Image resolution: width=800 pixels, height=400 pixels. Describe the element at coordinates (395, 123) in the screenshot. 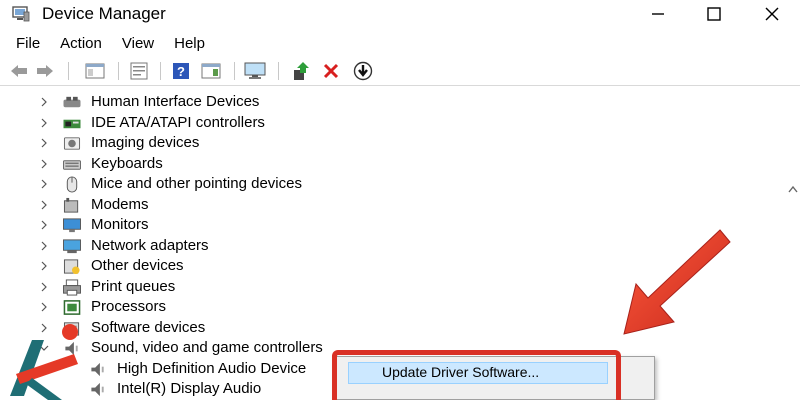

I see `tree-category-item: IDE ATA/ATAPI controllers` at that location.